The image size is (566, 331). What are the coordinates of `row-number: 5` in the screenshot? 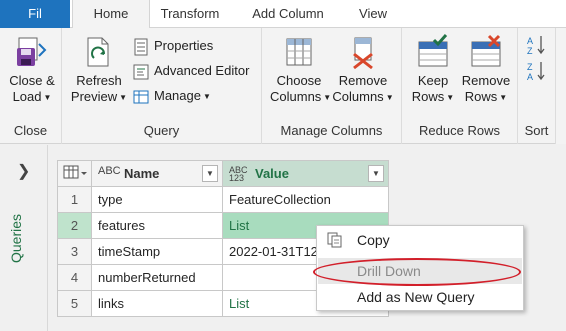 It's located at (74, 303).